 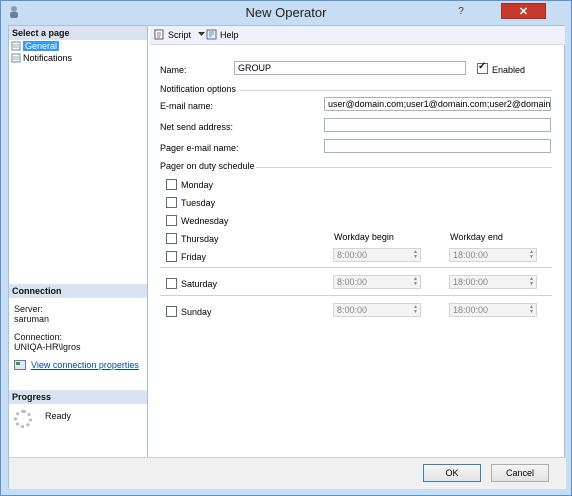 I want to click on net-send-address-input, so click(x=437, y=125).